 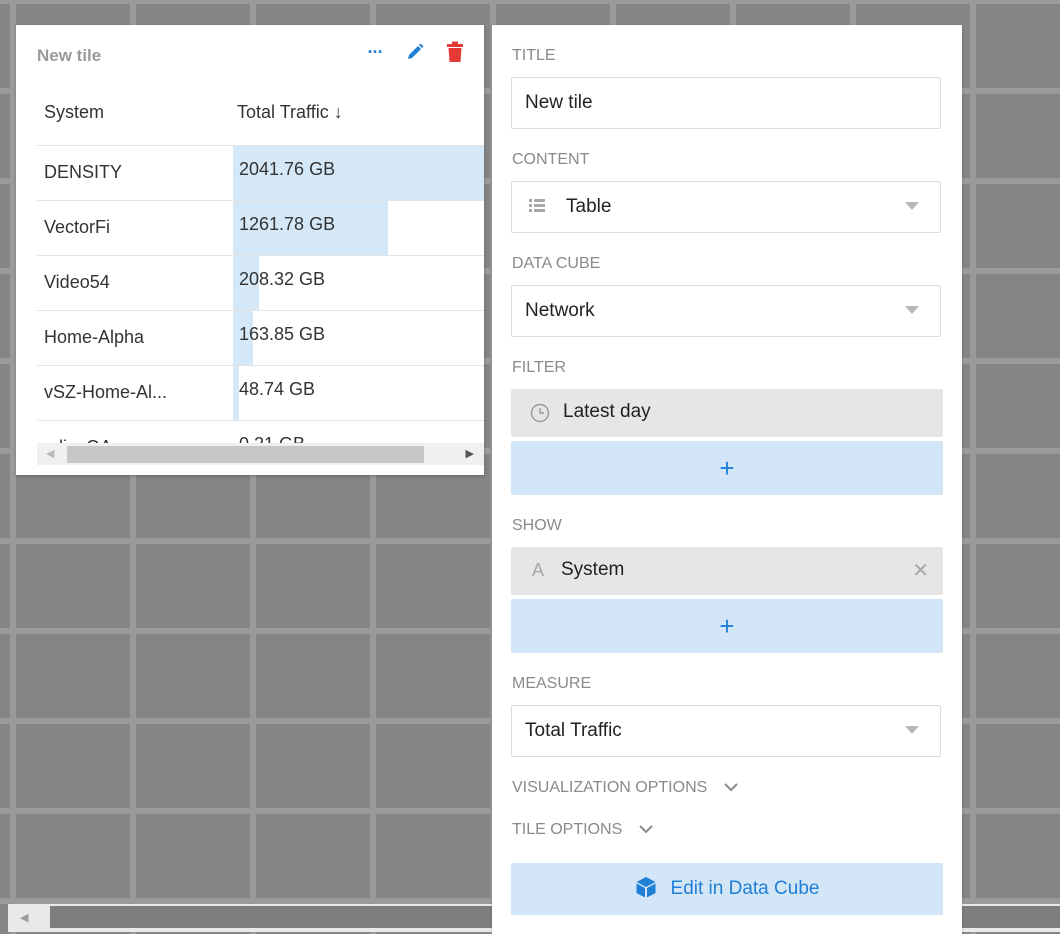 What do you see at coordinates (77, 282) in the screenshot?
I see `cell-system: Video54` at bounding box center [77, 282].